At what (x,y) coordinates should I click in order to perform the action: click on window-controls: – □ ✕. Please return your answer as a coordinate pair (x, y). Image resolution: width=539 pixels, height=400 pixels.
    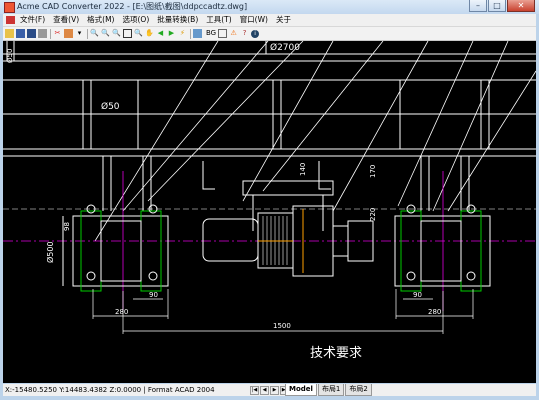
    Looking at the image, I should click on (501, 6).